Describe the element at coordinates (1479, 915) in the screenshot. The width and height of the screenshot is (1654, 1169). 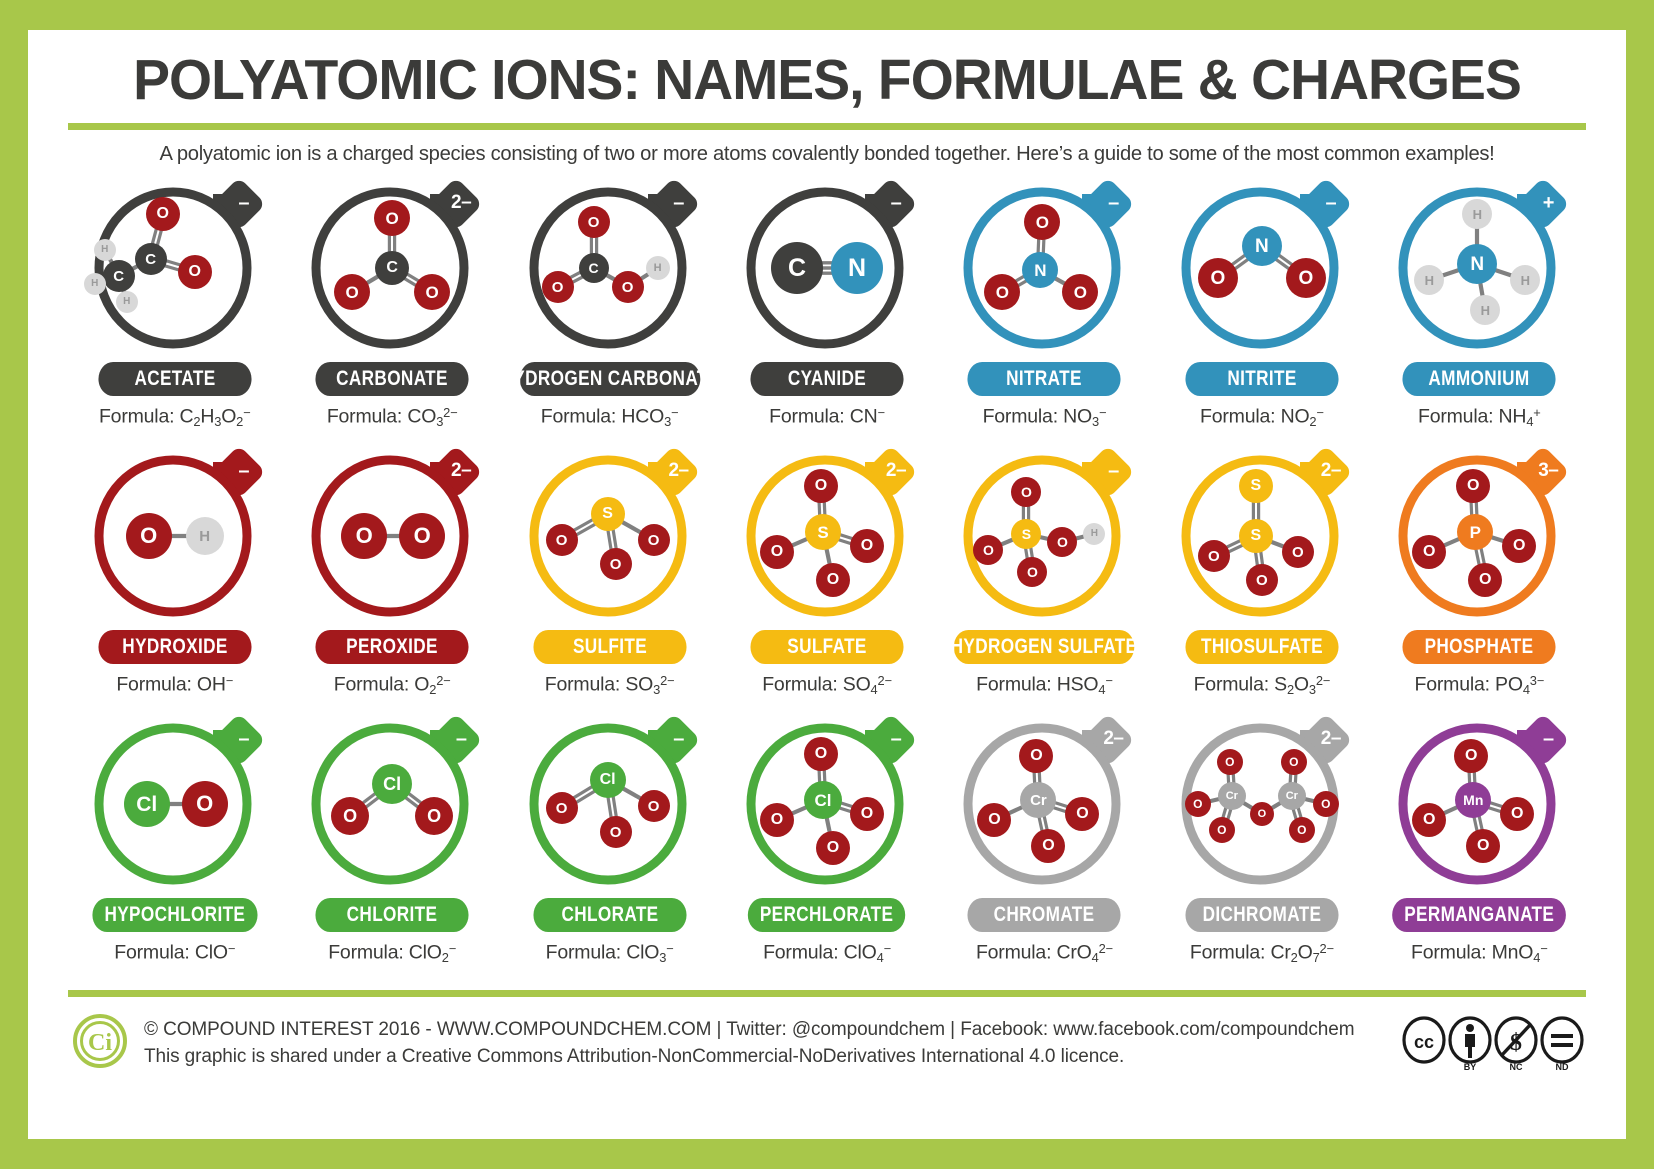
I see `ion-name-label: PERMANGANATE` at that location.